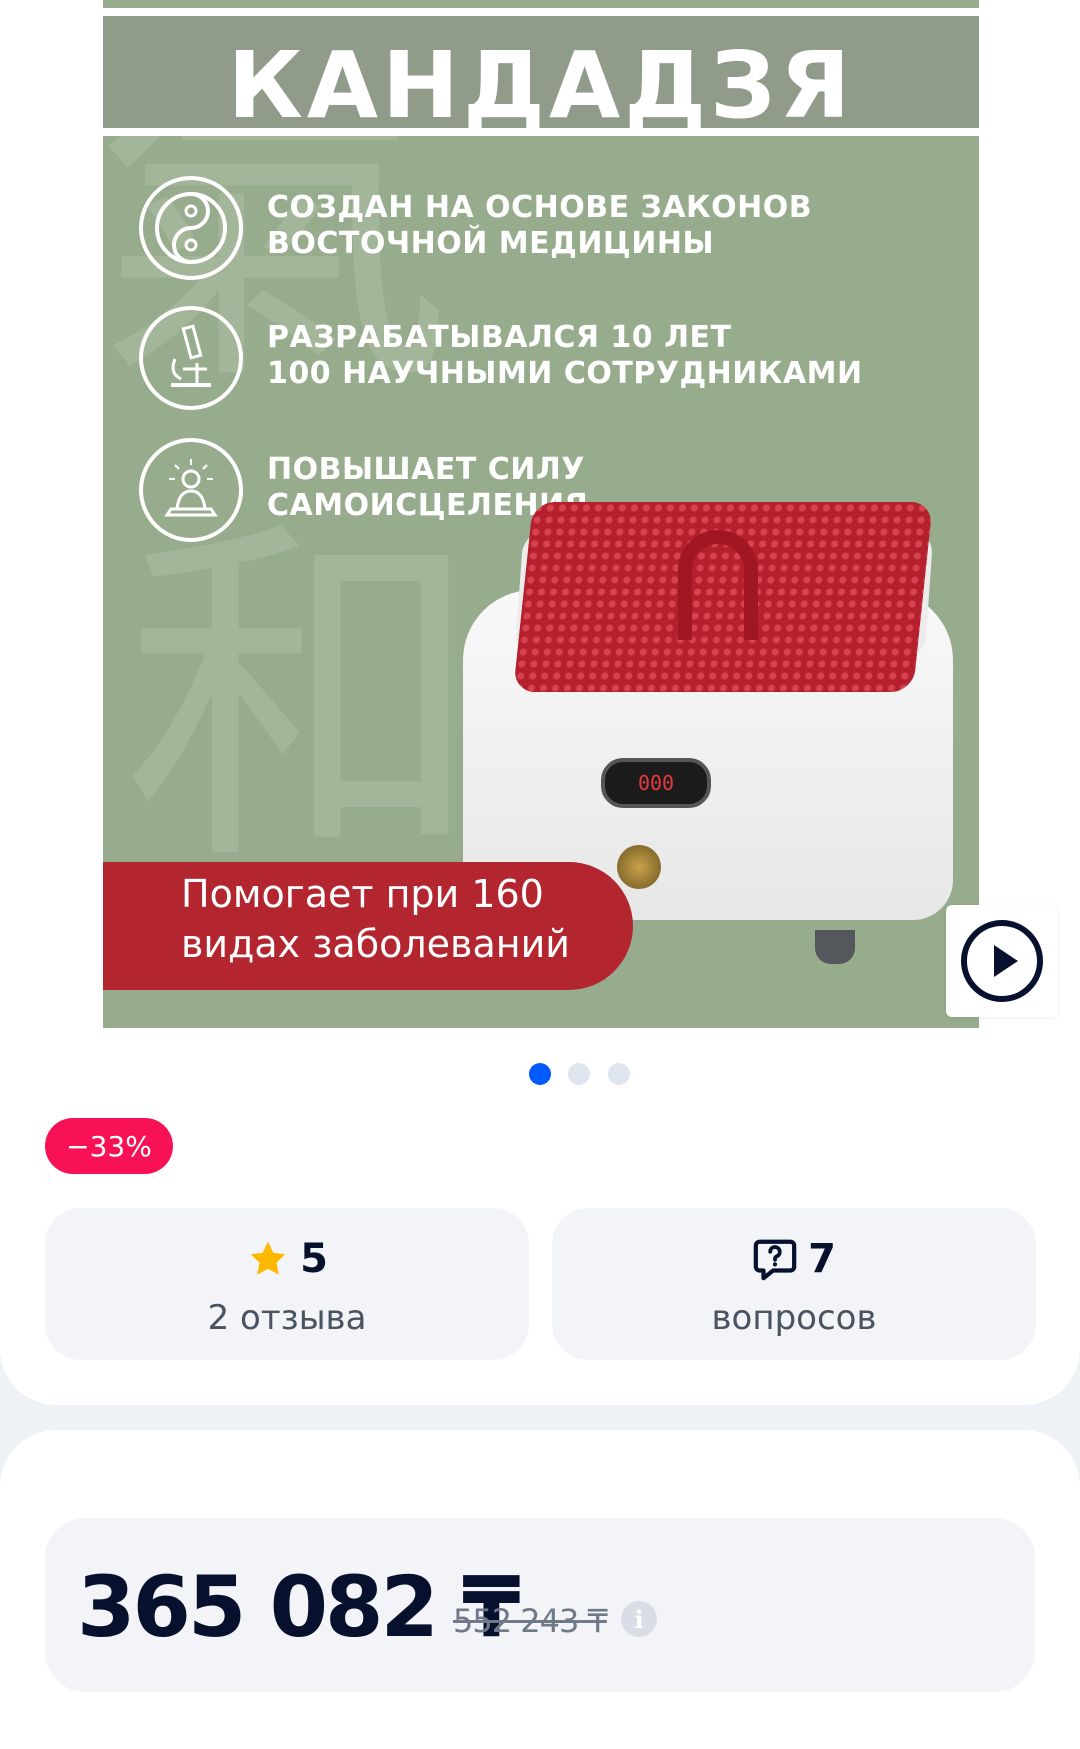 The width and height of the screenshot is (1080, 1749). Describe the element at coordinates (109, 1146) in the screenshot. I see `discount-badge: −33%` at that location.